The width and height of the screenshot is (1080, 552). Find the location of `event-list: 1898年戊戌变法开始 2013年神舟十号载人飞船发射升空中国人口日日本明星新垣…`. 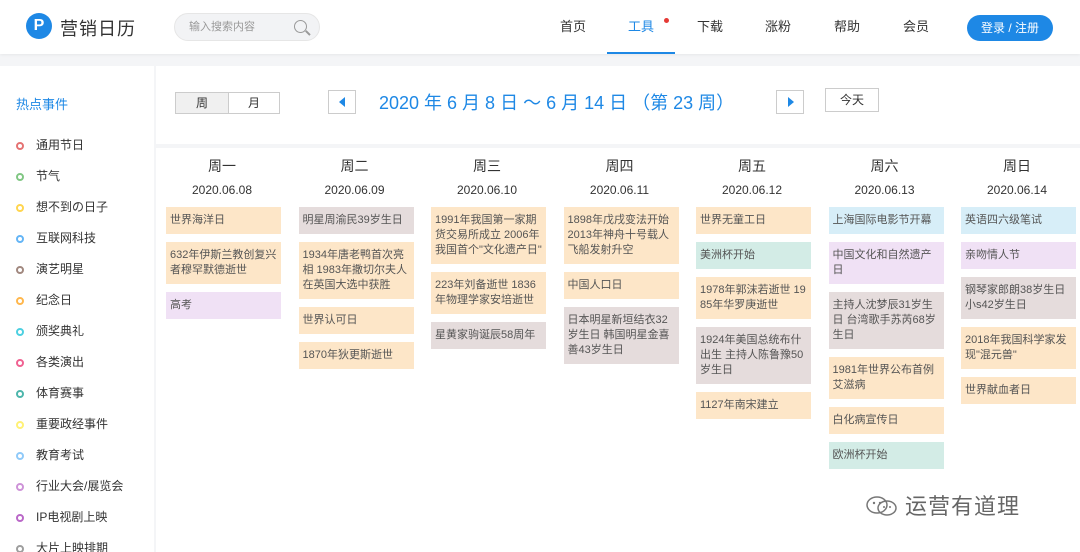

event-list: 1898年戊戌变法开始 2013年神舟十号载人飞船发射升空中国人口日日本明星新垣… is located at coordinates (621, 289).